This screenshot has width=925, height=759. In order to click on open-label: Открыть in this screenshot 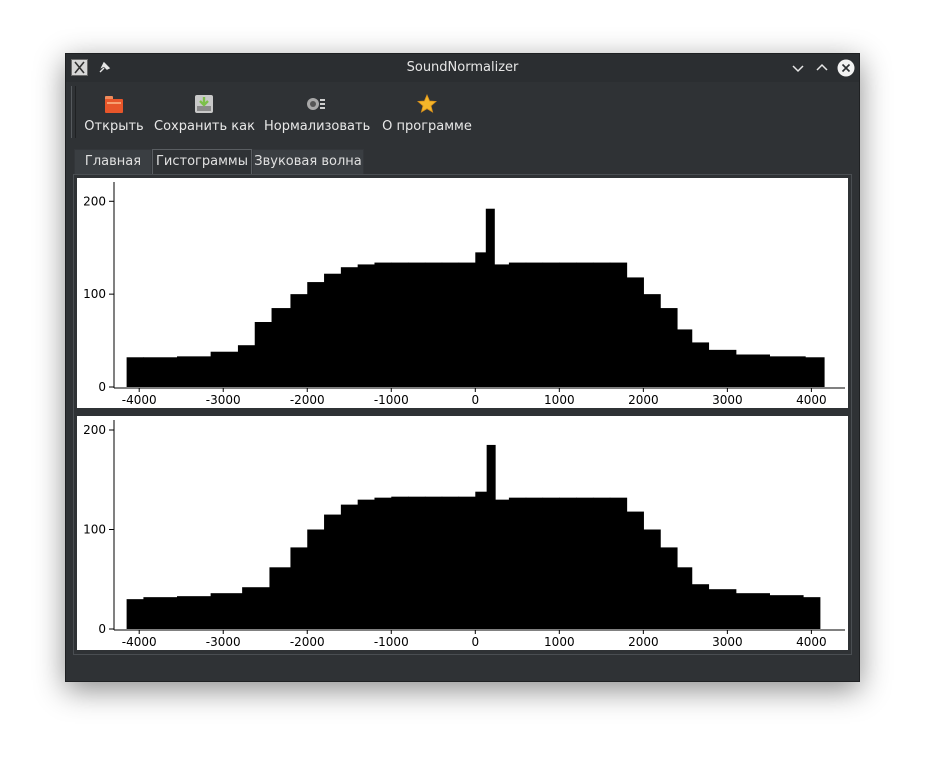, I will do `click(114, 126)`.